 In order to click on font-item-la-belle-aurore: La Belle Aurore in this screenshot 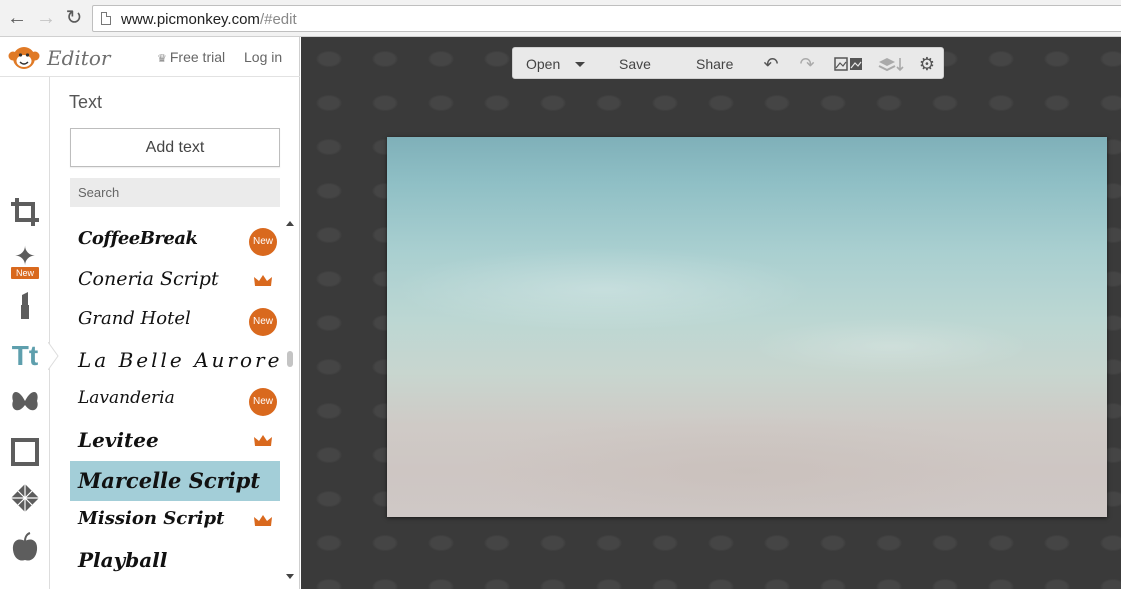, I will do `click(175, 361)`.